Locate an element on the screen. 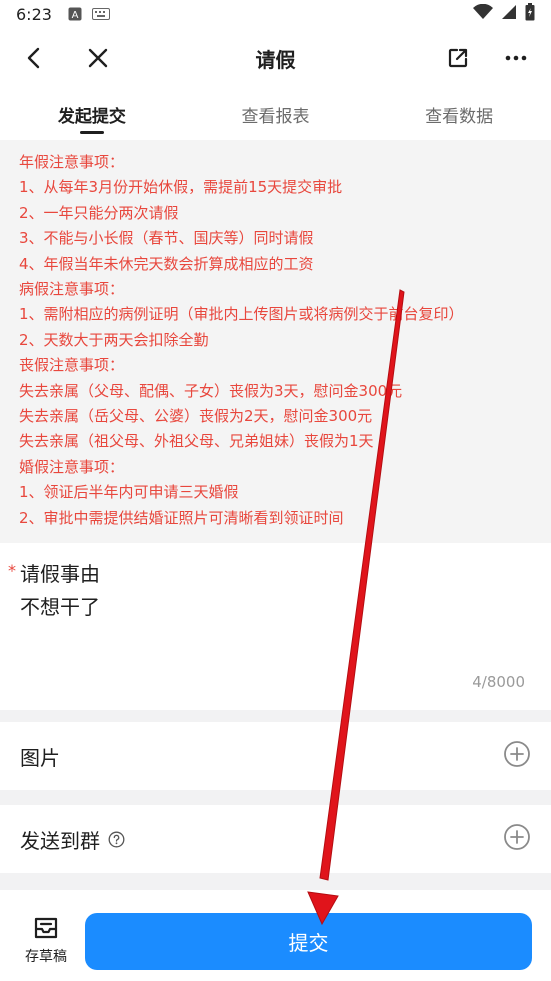 The image size is (551, 981). tab-bar: 发起提交 查看报表 查看数据 is located at coordinates (275, 114).